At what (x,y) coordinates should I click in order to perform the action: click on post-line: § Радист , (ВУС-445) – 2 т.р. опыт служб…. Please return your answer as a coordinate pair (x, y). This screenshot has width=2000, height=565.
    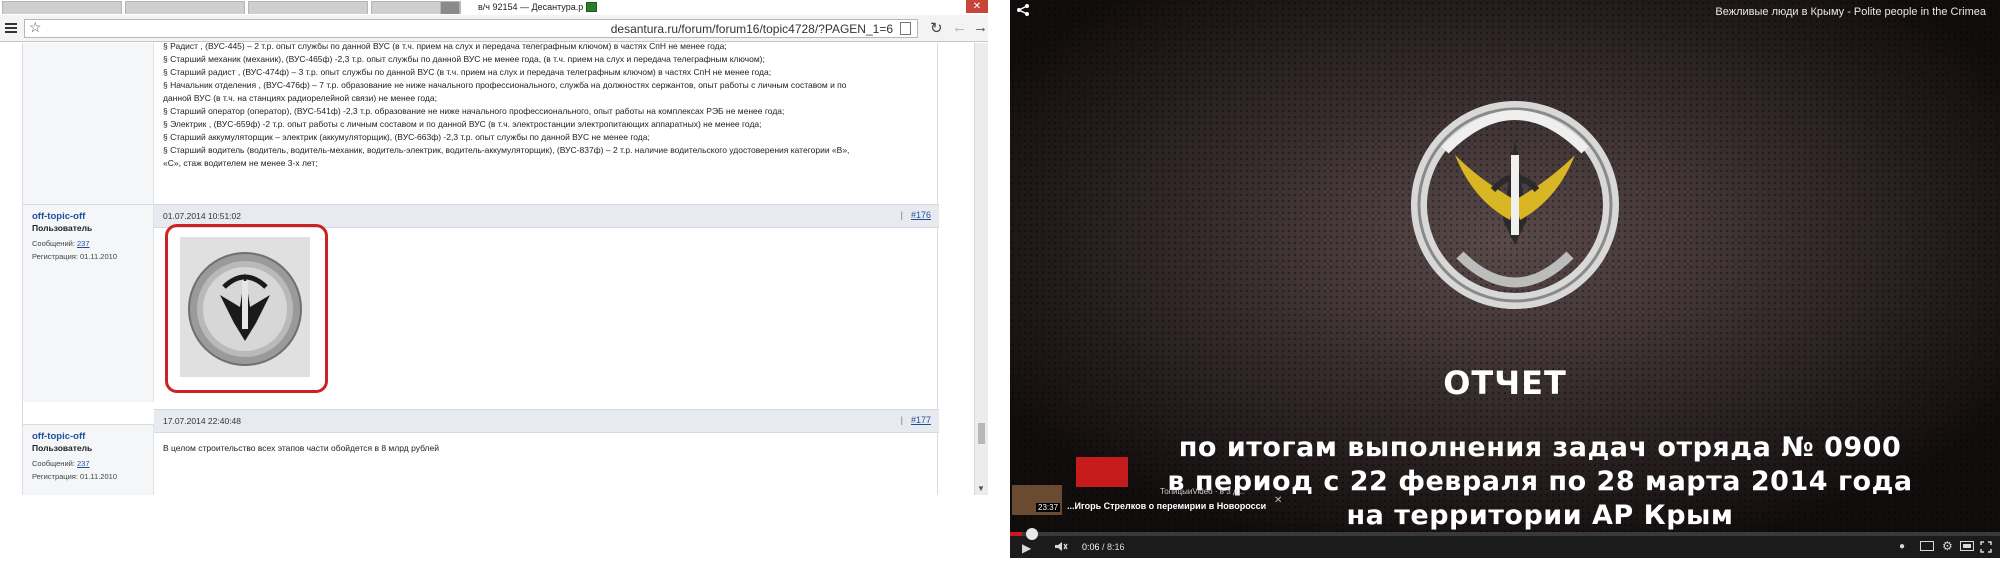
    Looking at the image, I should click on (445, 47).